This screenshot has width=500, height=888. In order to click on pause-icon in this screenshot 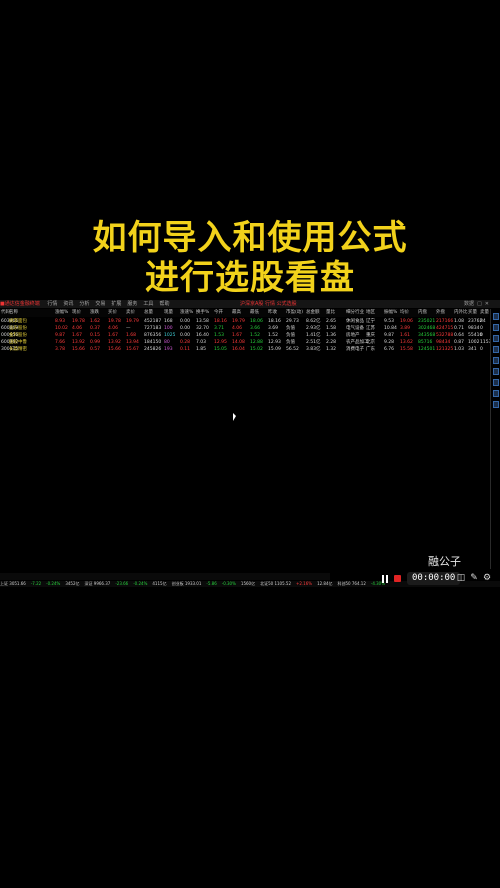, I will do `click(385, 579)`.